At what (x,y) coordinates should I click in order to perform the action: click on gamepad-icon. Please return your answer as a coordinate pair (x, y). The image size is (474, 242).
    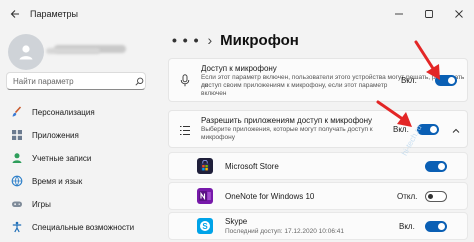
    Looking at the image, I should click on (17, 204).